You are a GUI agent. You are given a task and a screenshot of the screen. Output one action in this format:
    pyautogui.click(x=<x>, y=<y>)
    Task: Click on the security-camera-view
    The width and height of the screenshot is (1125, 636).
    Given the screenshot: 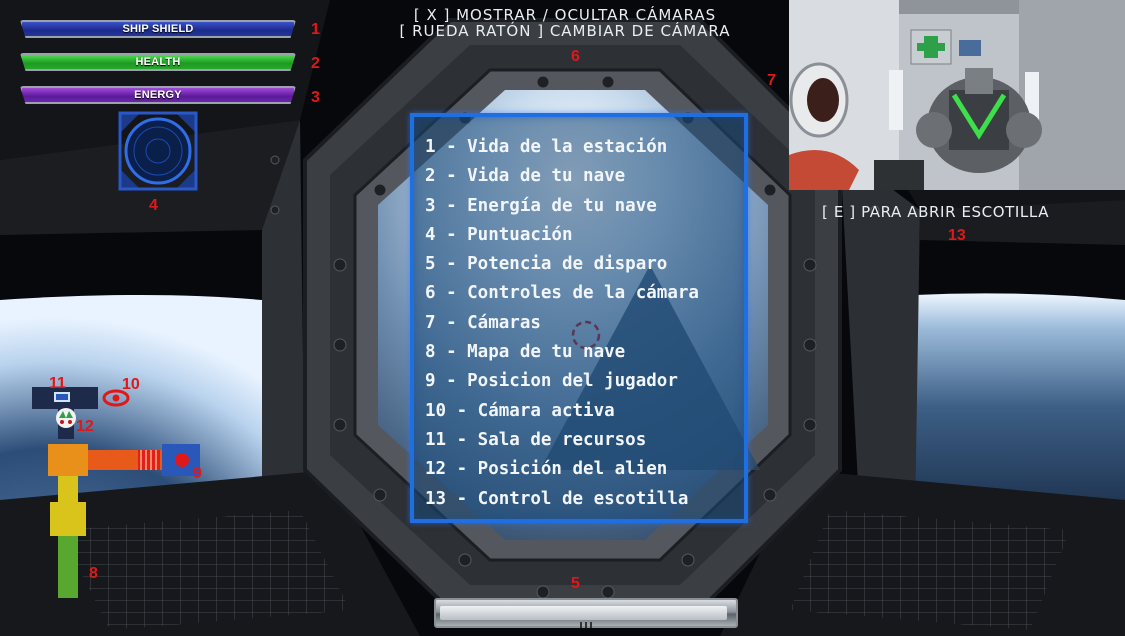 What is the action you would take?
    pyautogui.click(x=957, y=95)
    